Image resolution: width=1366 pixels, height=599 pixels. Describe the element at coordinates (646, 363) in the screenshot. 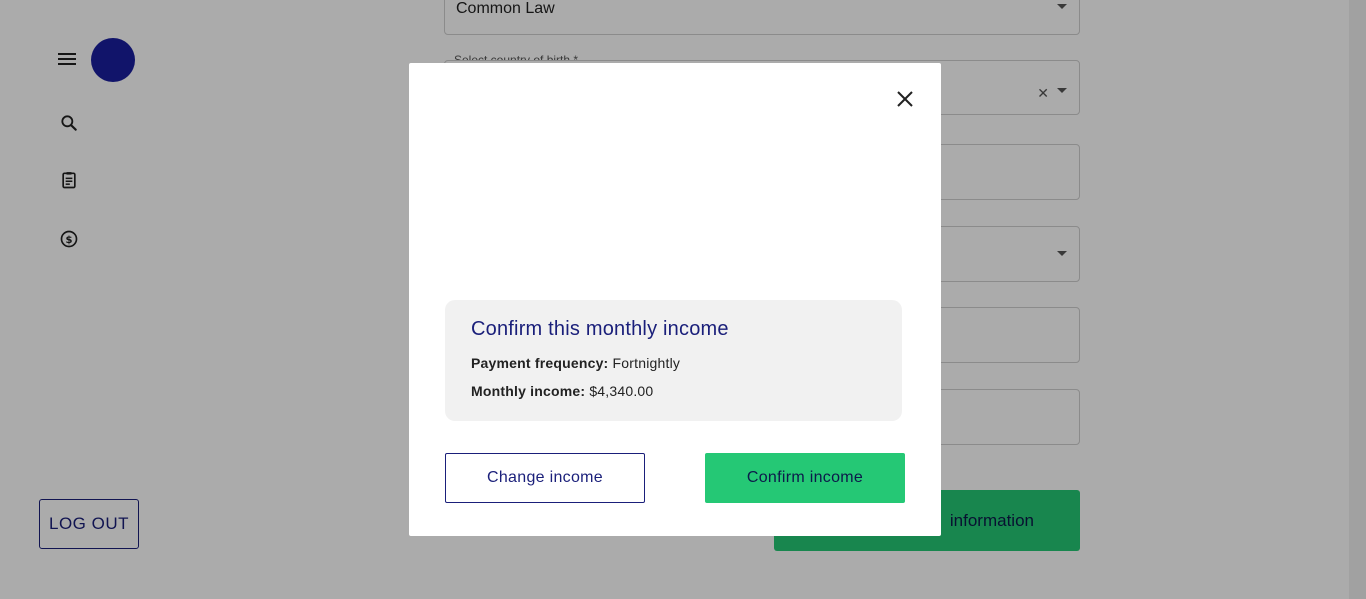

I see `payment-frequency-value: Fortnightly` at that location.